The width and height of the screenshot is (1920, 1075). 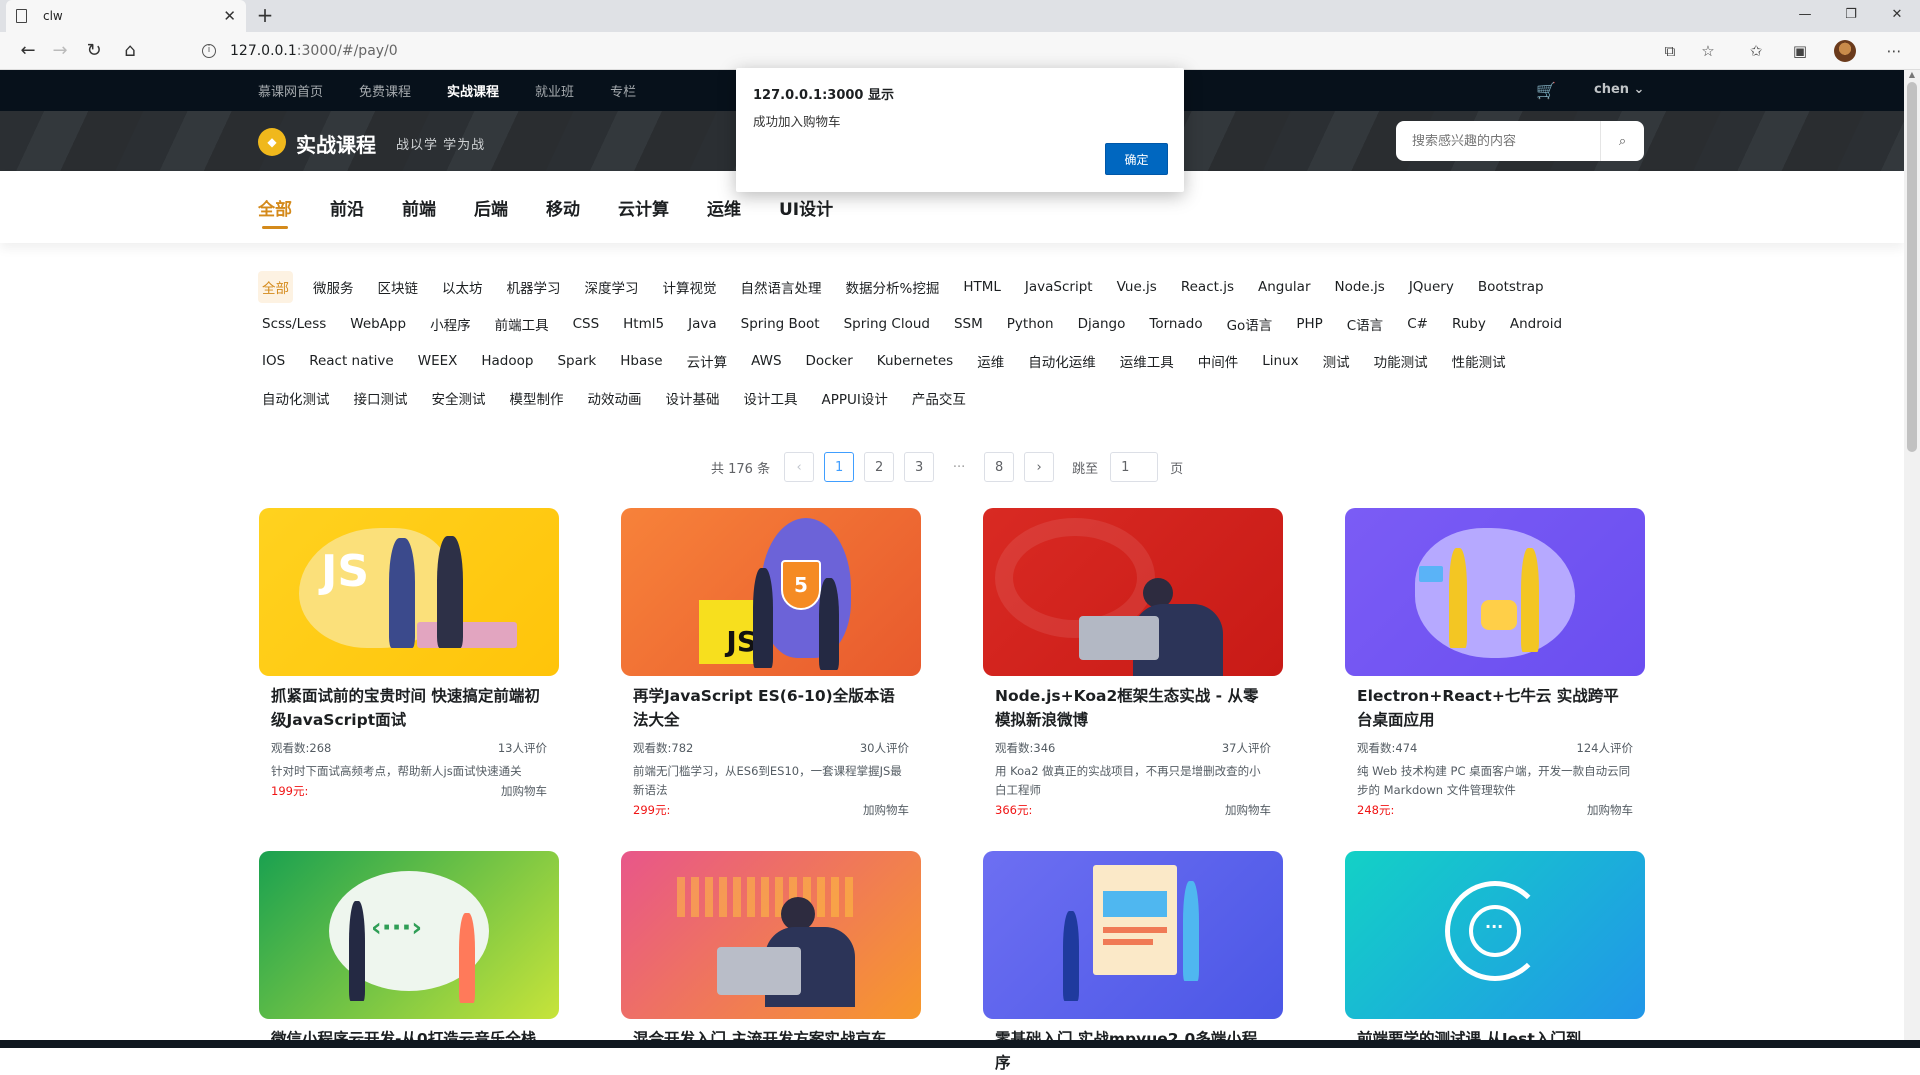 I want to click on tag-item: APPUI设计, so click(x=855, y=398).